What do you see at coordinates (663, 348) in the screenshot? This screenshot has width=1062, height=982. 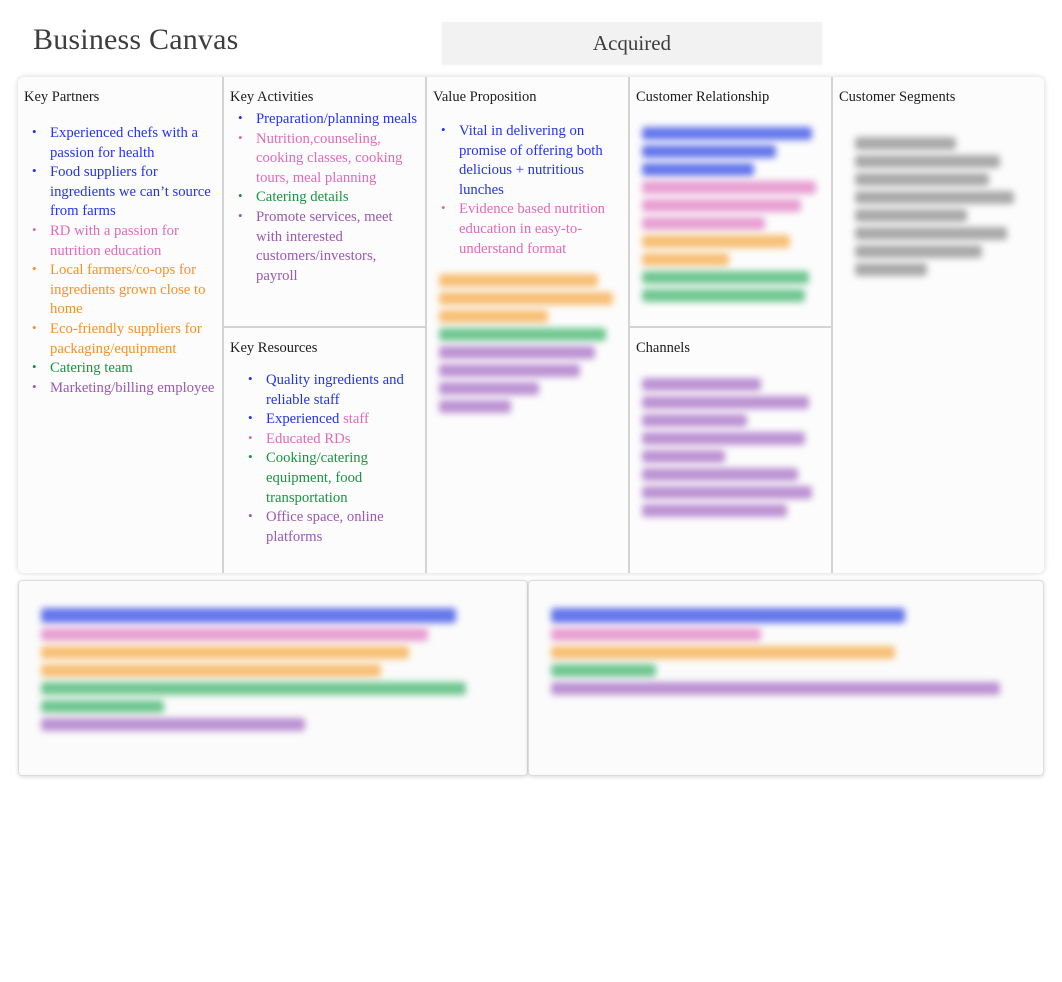 I see `channels-title: Channels` at bounding box center [663, 348].